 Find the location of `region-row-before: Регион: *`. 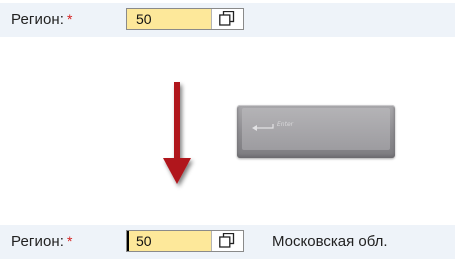

region-row-before: Регион: * is located at coordinates (227, 20).